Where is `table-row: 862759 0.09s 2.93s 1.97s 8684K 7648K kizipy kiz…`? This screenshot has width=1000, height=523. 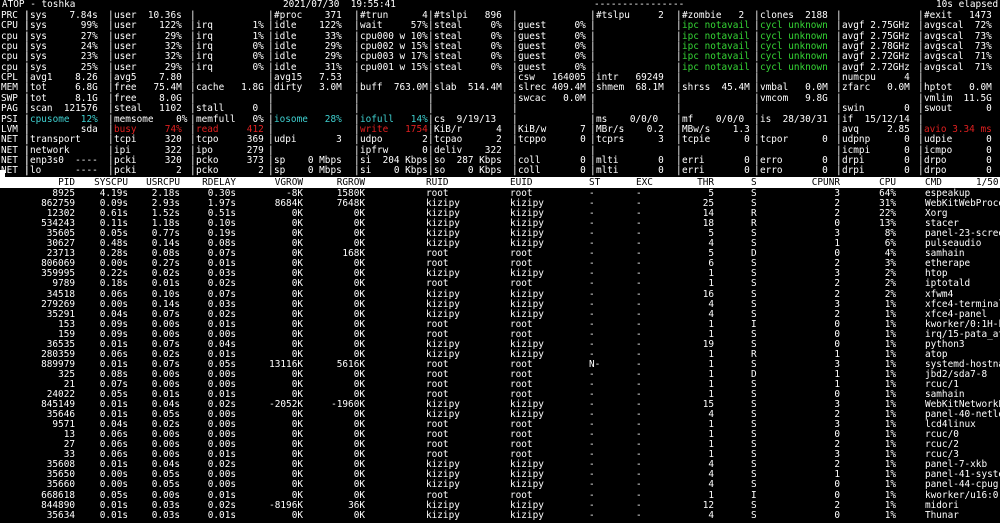 table-row: 862759 0.09s 2.93s 1.97s 8684K 7648K kizipy kiz… is located at coordinates (500, 204).